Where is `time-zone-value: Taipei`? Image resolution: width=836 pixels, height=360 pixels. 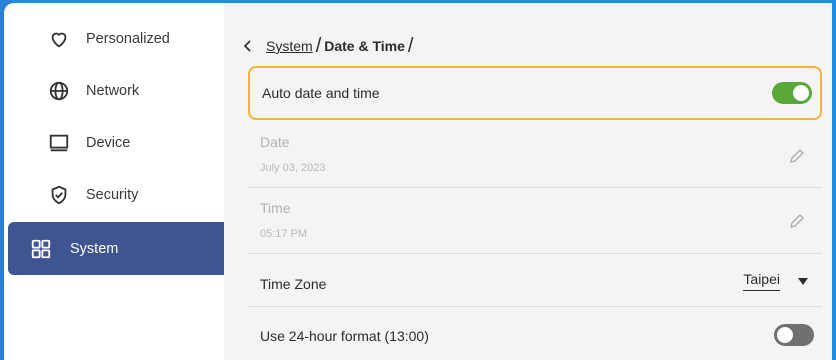 time-zone-value: Taipei is located at coordinates (761, 281).